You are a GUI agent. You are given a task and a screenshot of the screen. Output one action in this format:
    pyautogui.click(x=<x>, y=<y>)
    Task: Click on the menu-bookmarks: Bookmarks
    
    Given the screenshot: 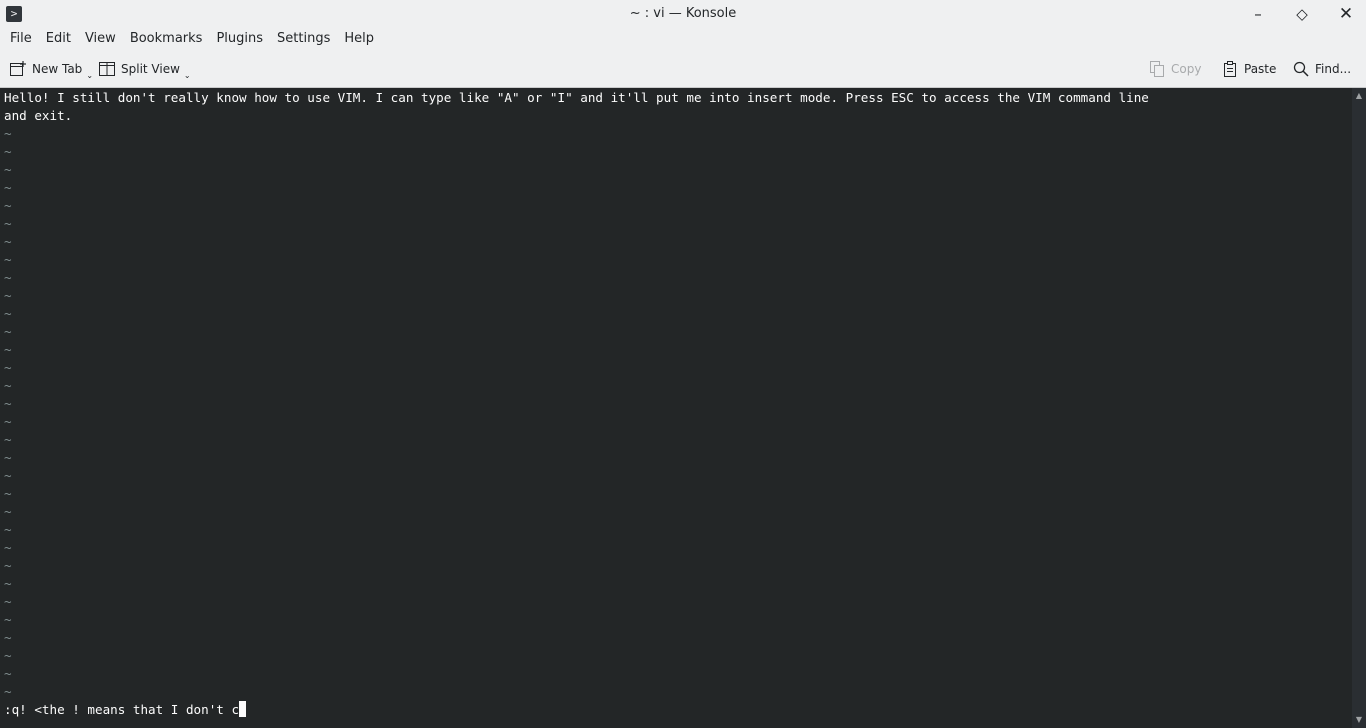 What is the action you would take?
    pyautogui.click(x=166, y=39)
    